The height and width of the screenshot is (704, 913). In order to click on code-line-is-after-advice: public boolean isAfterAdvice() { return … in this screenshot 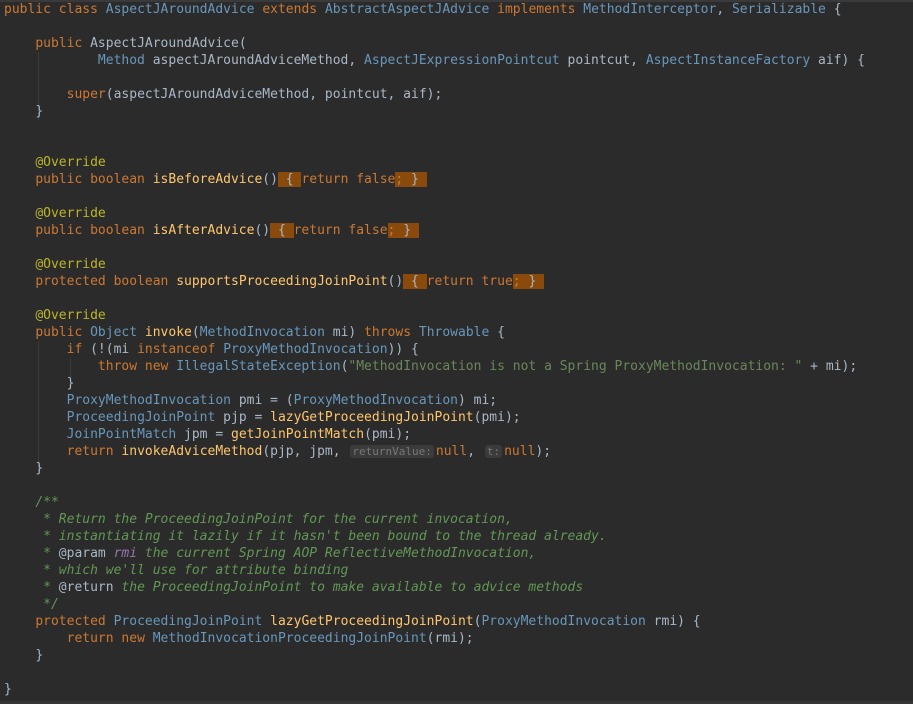, I will do `click(211, 230)`.